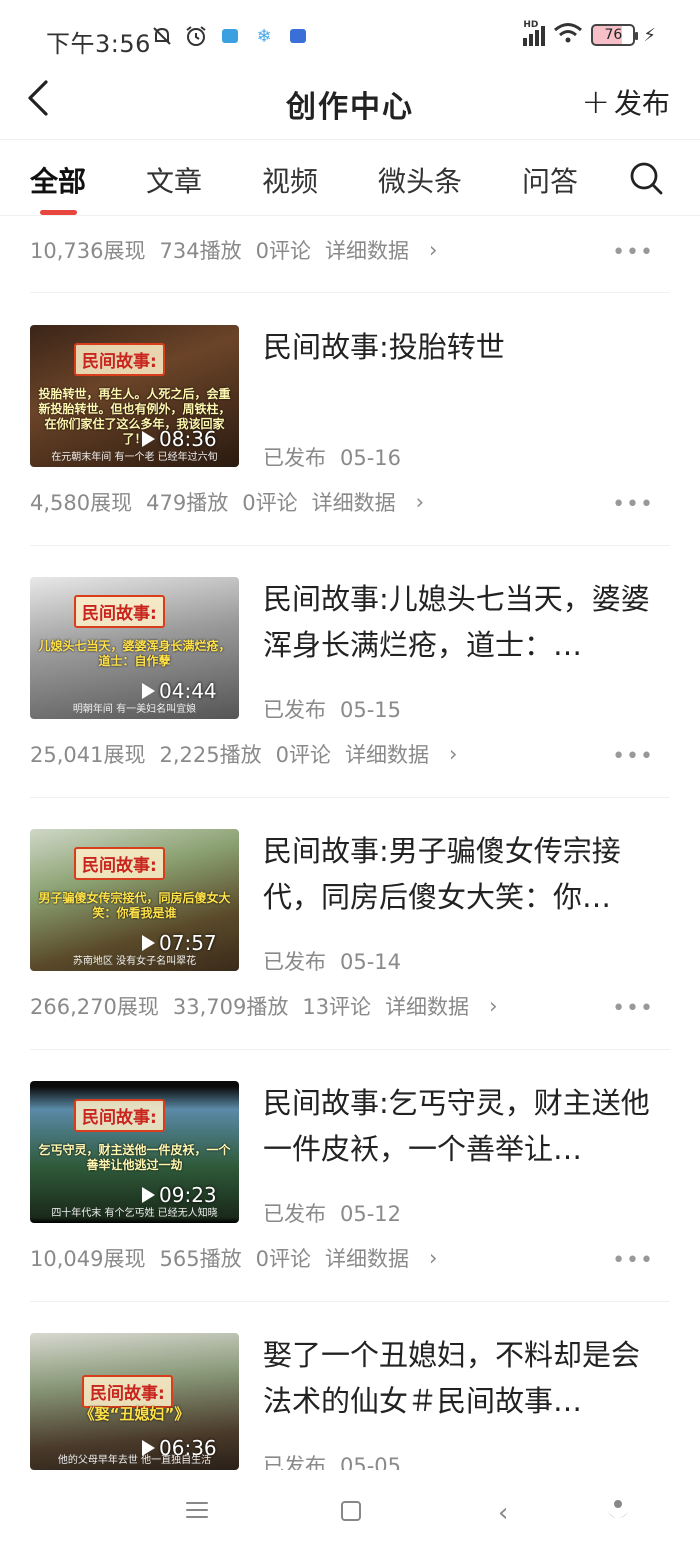 The width and height of the screenshot is (700, 1555). What do you see at coordinates (134, 457) in the screenshot?
I see `thumbnail-subline: 在元朝末年间 有一个老 已经年过六旬` at bounding box center [134, 457].